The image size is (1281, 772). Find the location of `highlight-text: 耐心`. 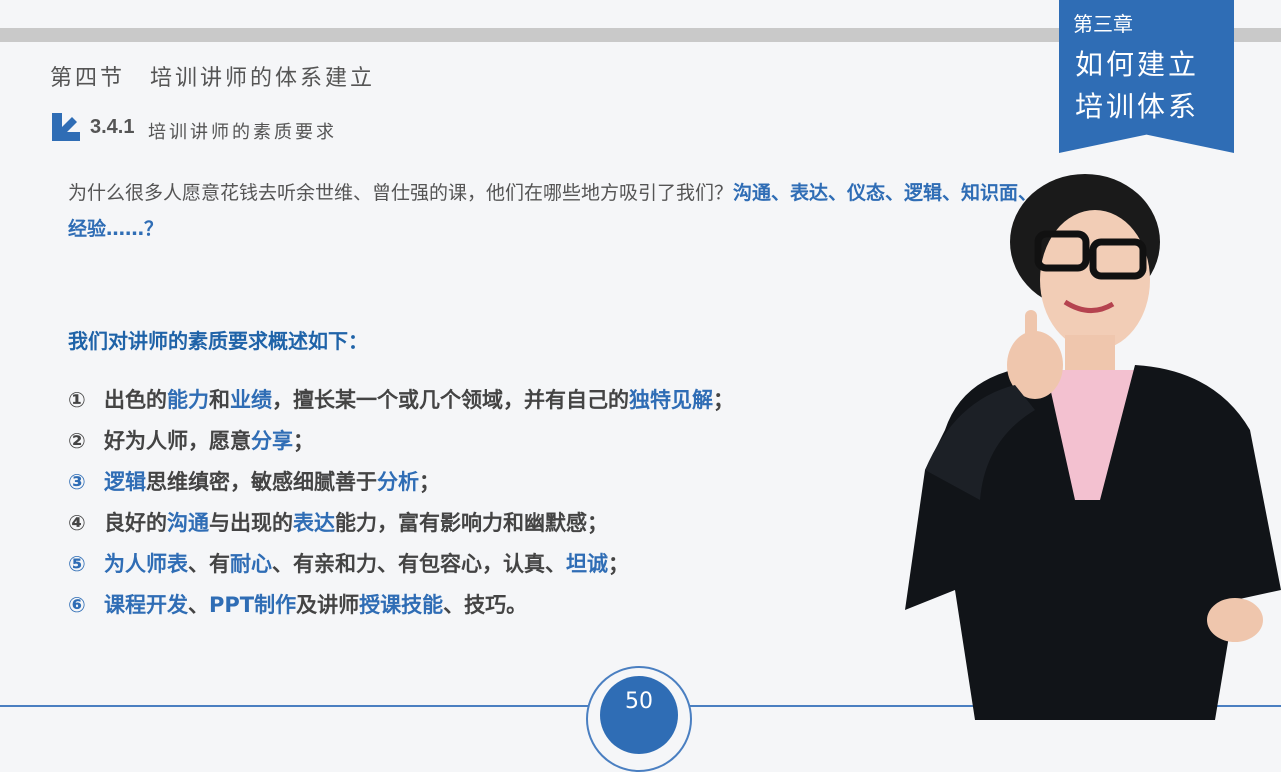

highlight-text: 耐心 is located at coordinates (251, 564).